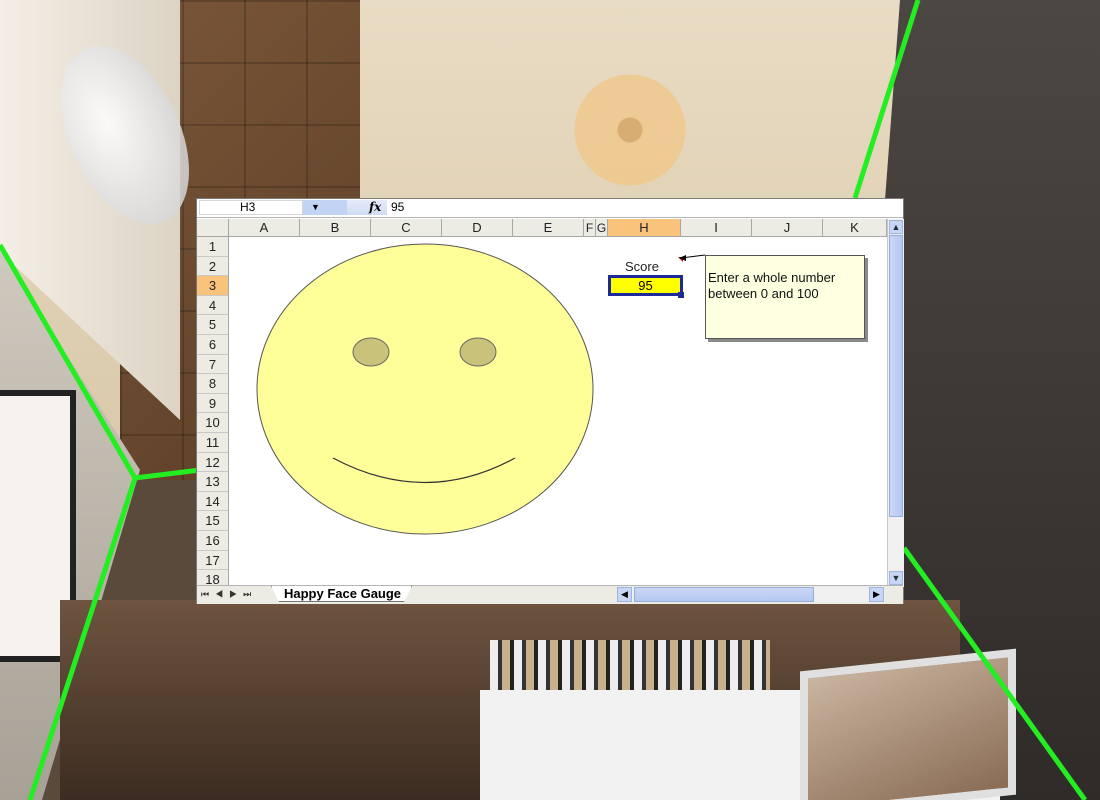  Describe the element at coordinates (213, 345) in the screenshot. I see `row-header: 6` at that location.